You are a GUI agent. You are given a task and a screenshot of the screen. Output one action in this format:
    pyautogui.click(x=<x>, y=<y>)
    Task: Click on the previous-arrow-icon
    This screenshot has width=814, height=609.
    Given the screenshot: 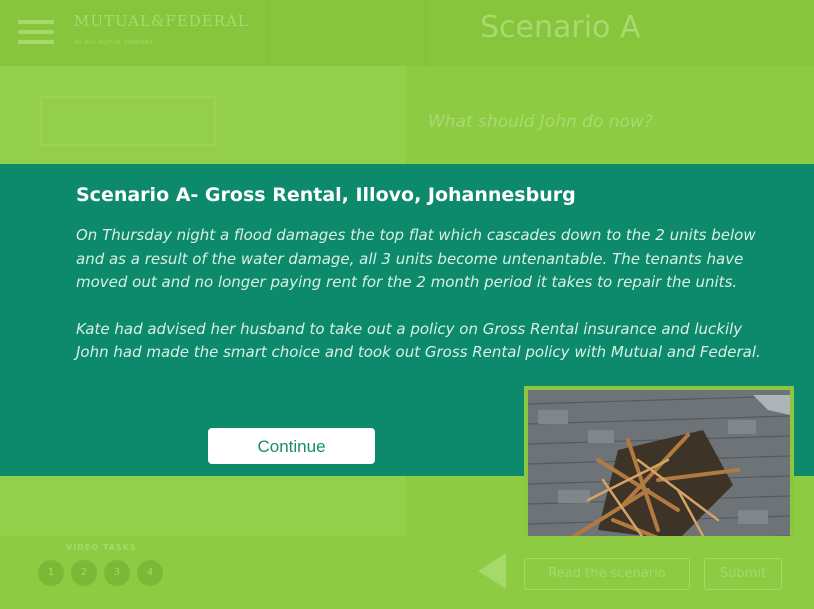 What is the action you would take?
    pyautogui.click(x=492, y=571)
    